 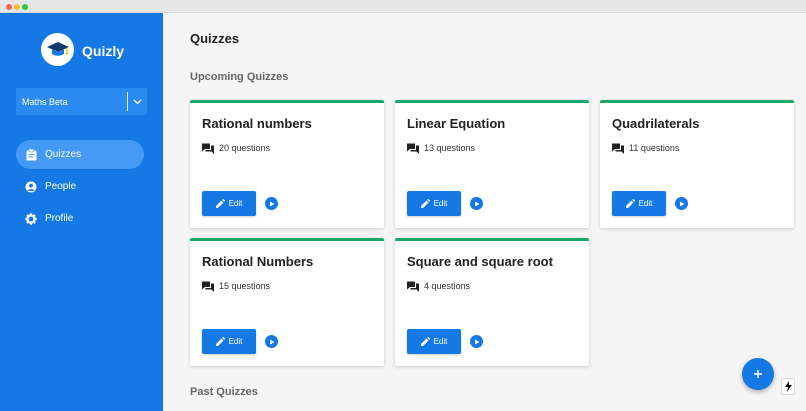 I want to click on page-title: Quizzes, so click(x=215, y=38).